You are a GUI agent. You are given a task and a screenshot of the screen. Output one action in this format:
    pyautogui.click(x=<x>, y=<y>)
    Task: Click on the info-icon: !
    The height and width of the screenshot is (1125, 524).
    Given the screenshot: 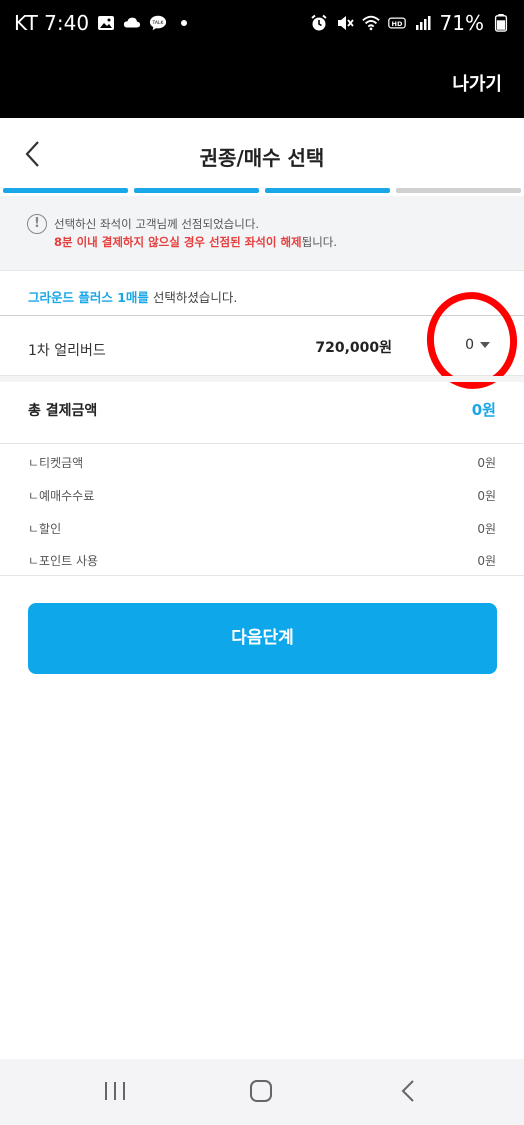 What is the action you would take?
    pyautogui.click(x=37, y=224)
    